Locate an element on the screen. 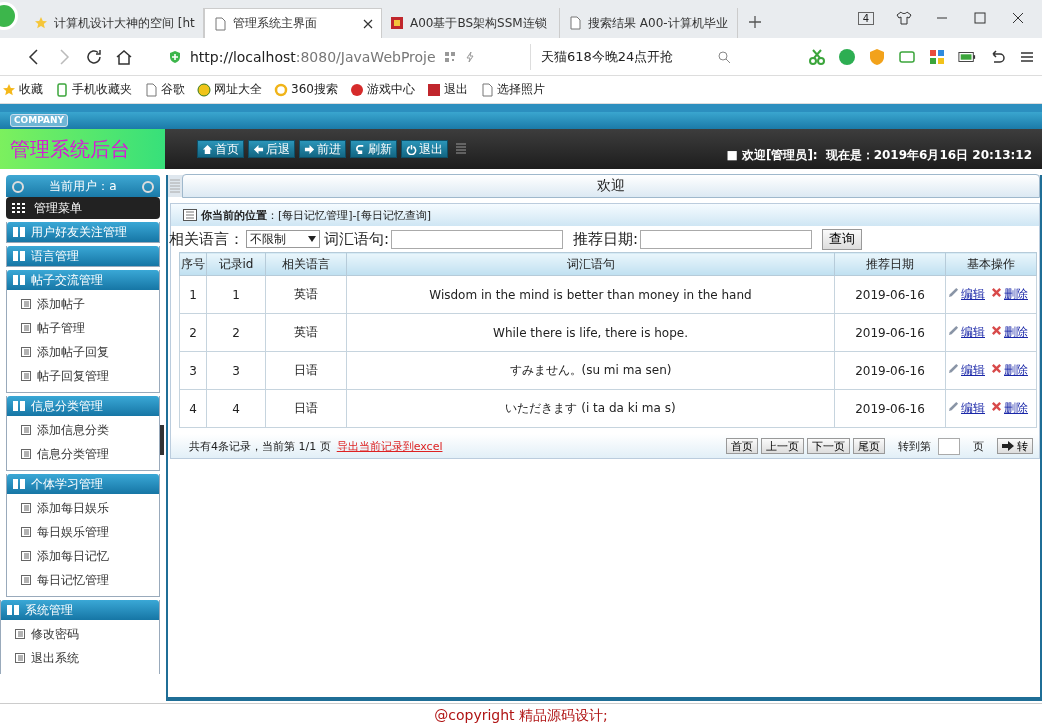 This screenshot has width=1042, height=728. menu-item: 修改密码 is located at coordinates (80, 634).